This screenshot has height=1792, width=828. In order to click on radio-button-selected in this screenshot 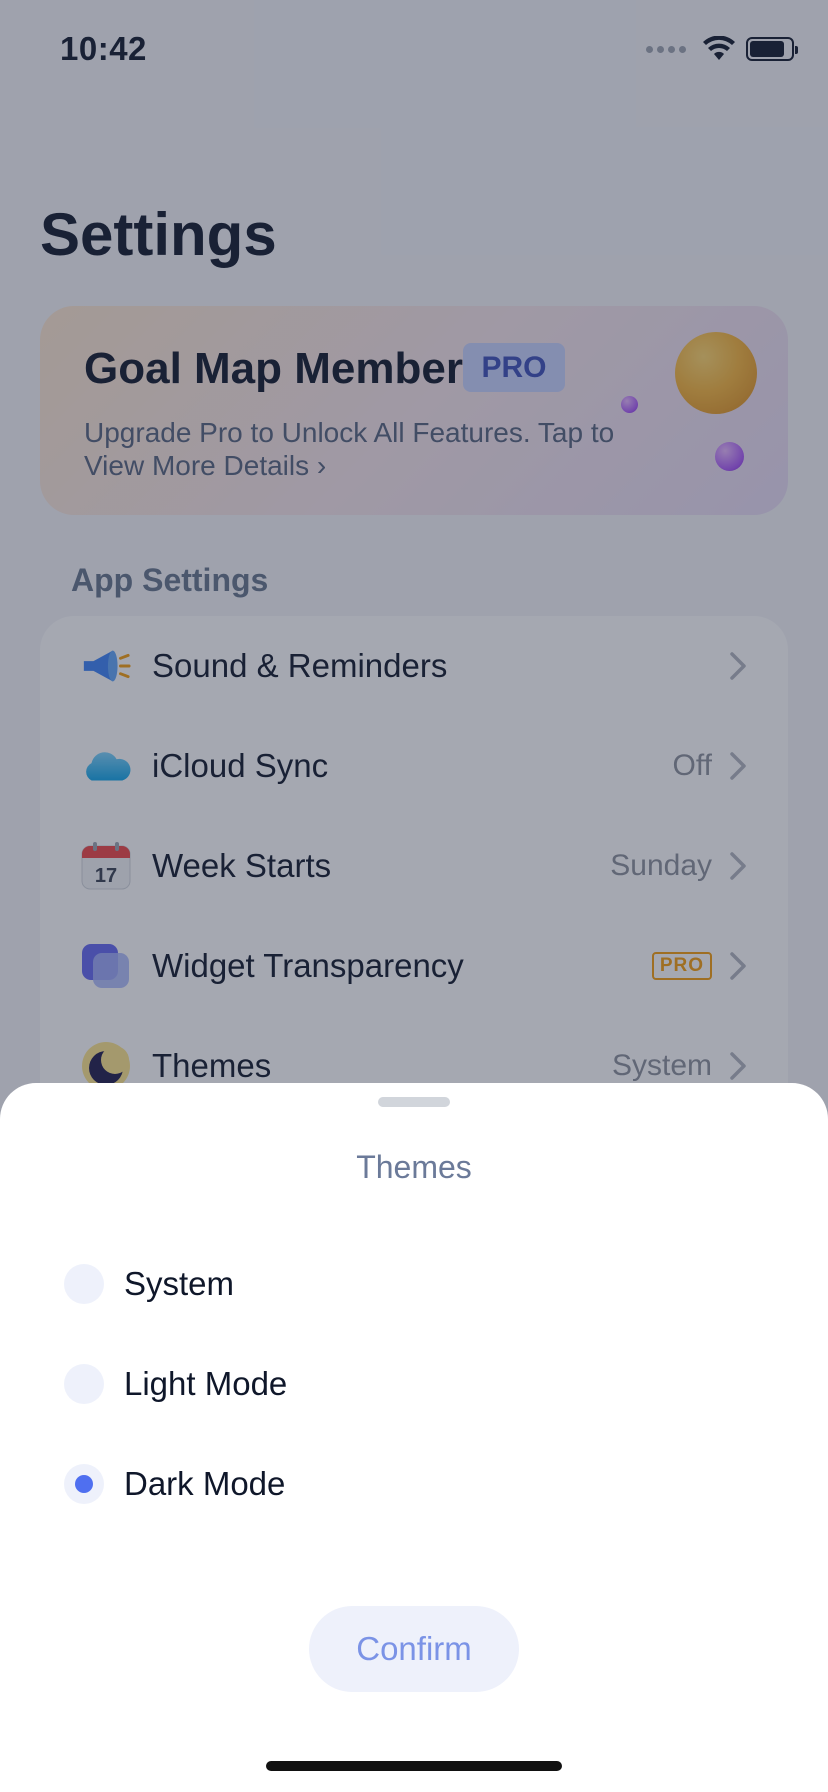, I will do `click(84, 1484)`.